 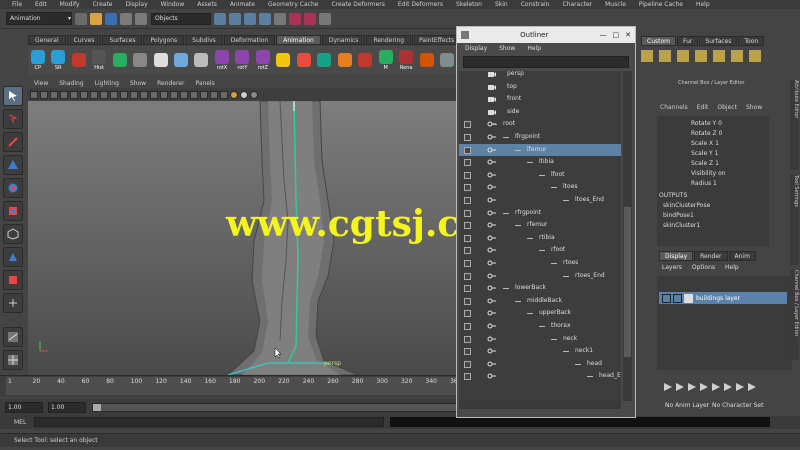 I want to click on layer-visibility-icon, so click(x=666, y=298).